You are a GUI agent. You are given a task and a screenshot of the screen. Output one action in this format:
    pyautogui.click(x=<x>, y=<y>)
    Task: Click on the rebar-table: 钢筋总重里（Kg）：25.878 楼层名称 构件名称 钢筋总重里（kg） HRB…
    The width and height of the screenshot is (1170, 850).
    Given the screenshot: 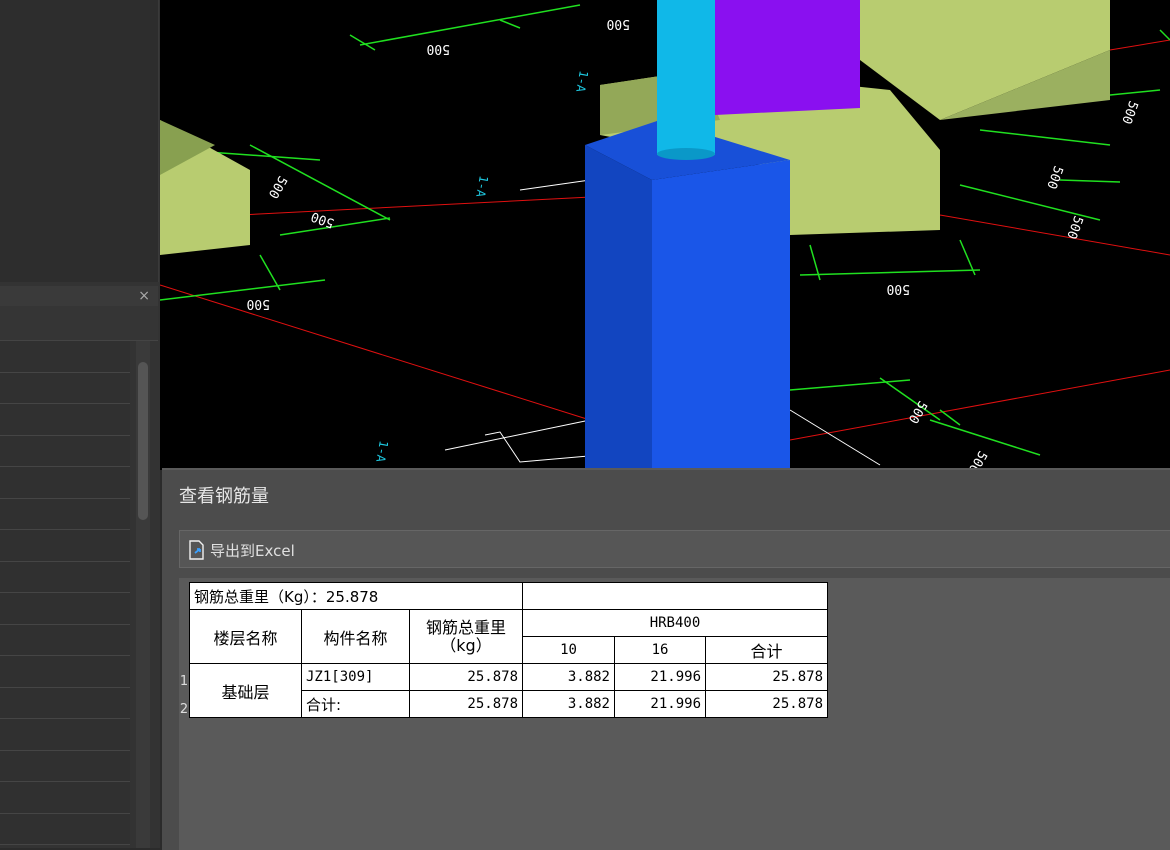 What is the action you would take?
    pyautogui.click(x=508, y=650)
    